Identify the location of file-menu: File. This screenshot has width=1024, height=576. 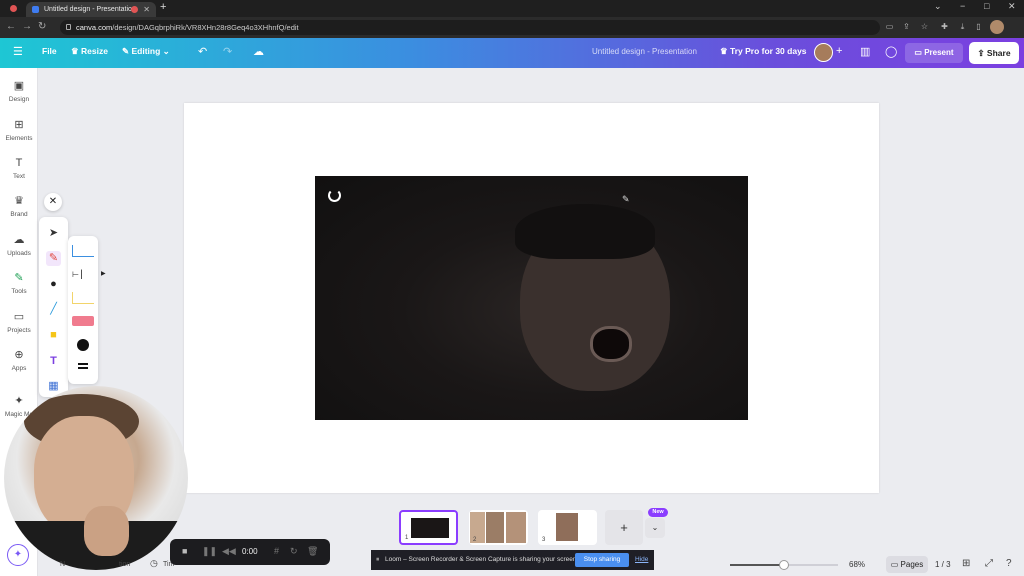
(49, 51).